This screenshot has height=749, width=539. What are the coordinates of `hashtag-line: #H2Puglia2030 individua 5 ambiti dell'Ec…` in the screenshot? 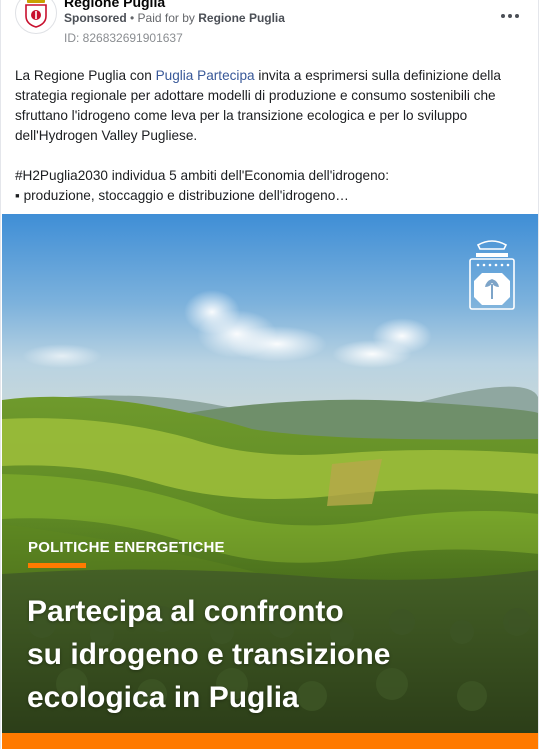 It's located at (202, 175).